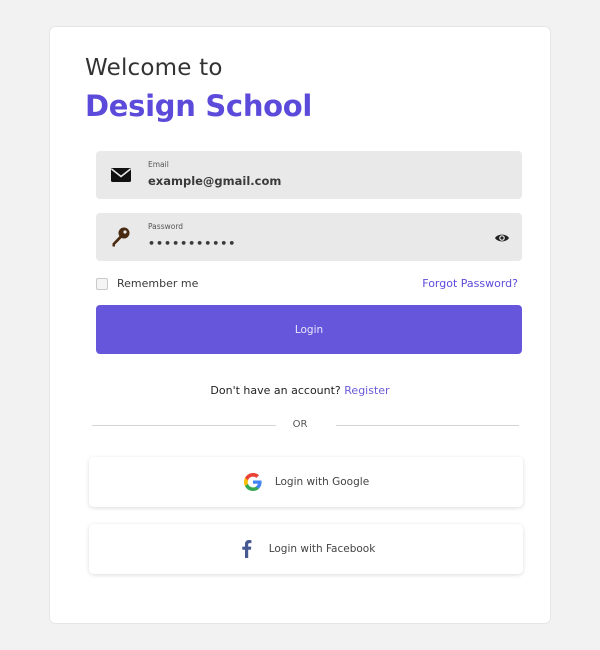 Image resolution: width=600 pixels, height=650 pixels. Describe the element at coordinates (102, 283) in the screenshot. I see `remember-me-checkbox` at that location.